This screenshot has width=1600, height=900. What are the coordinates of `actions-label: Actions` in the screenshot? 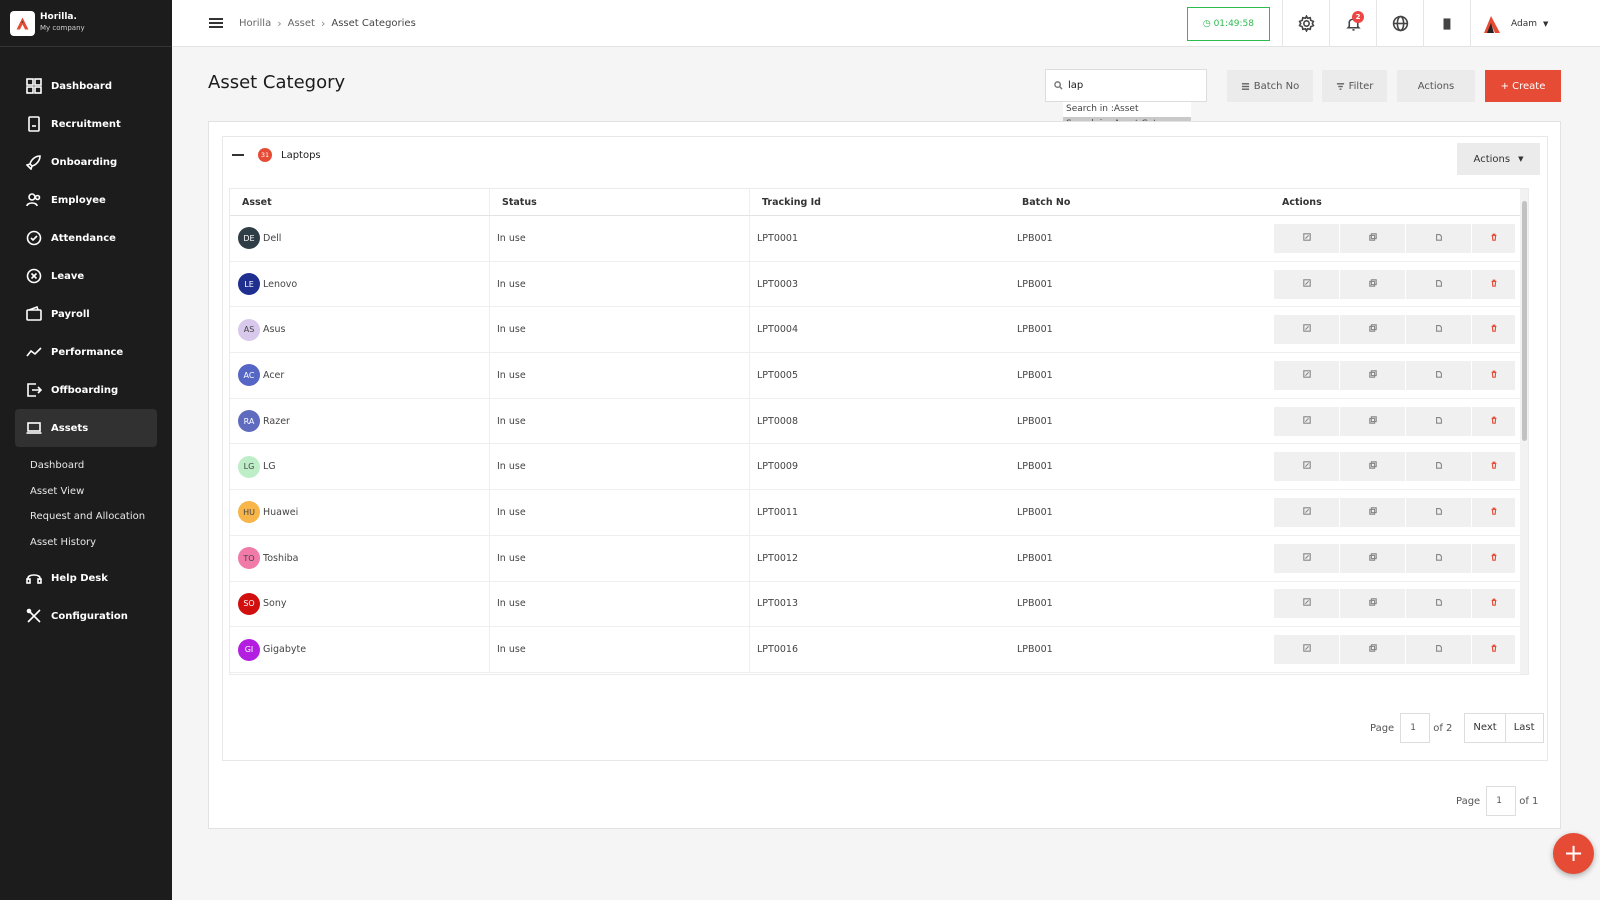 It's located at (1436, 86).